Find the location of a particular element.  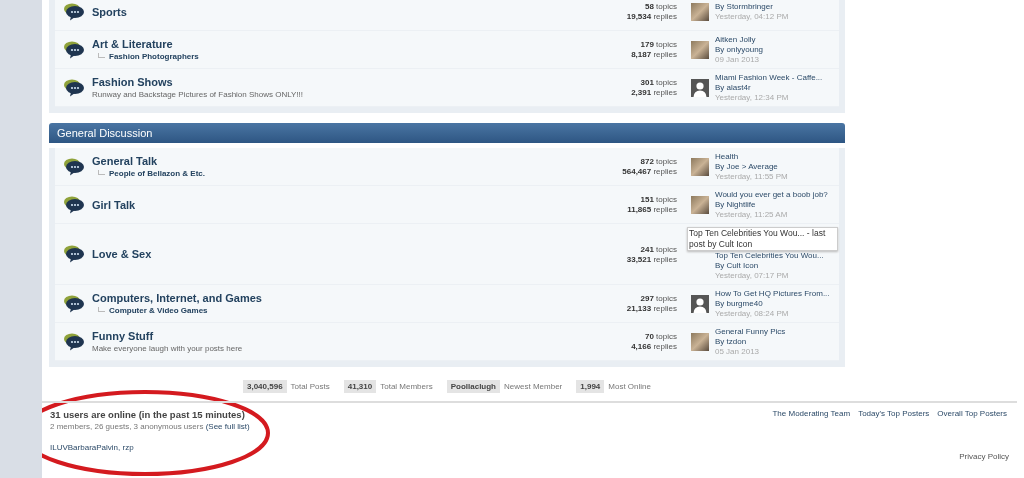

topic-count: 58 topics is located at coordinates (660, 6).